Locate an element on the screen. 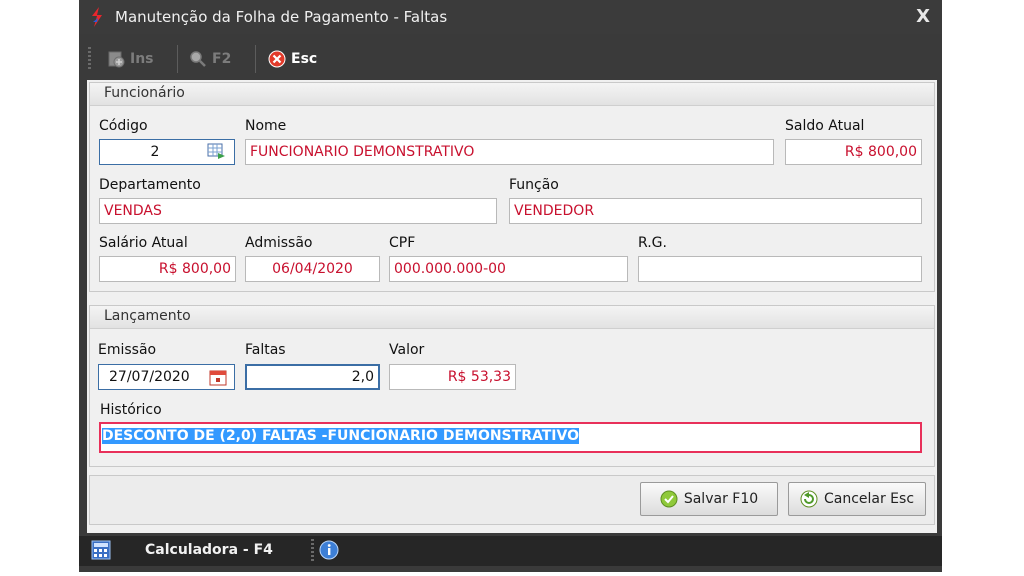 Image resolution: width=1024 pixels, height=576 pixels. magnifier-icon is located at coordinates (198, 59).